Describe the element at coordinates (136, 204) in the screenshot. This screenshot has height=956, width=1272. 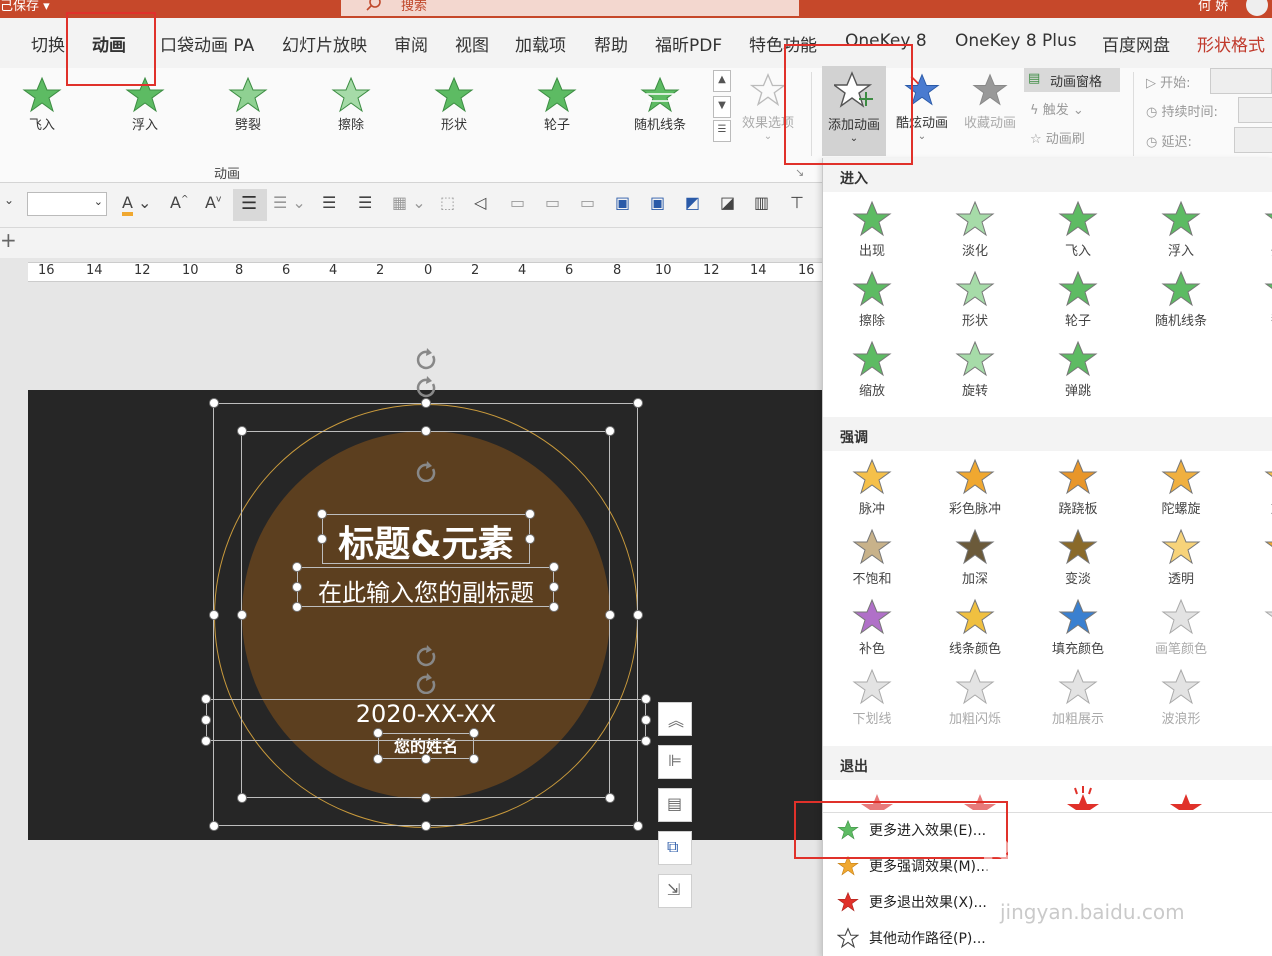
I see `font-color-button: A ⌄` at that location.